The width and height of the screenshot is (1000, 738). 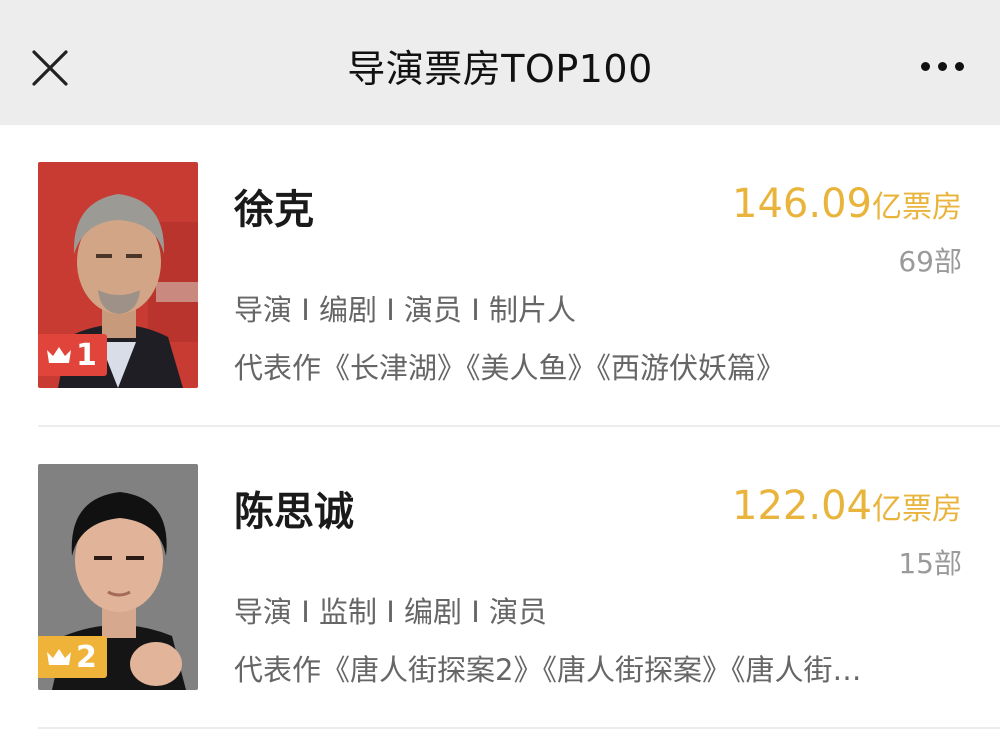 What do you see at coordinates (405, 310) in the screenshot?
I see `director-roles: 导演 I 编剧 I 演员 I 制片人` at bounding box center [405, 310].